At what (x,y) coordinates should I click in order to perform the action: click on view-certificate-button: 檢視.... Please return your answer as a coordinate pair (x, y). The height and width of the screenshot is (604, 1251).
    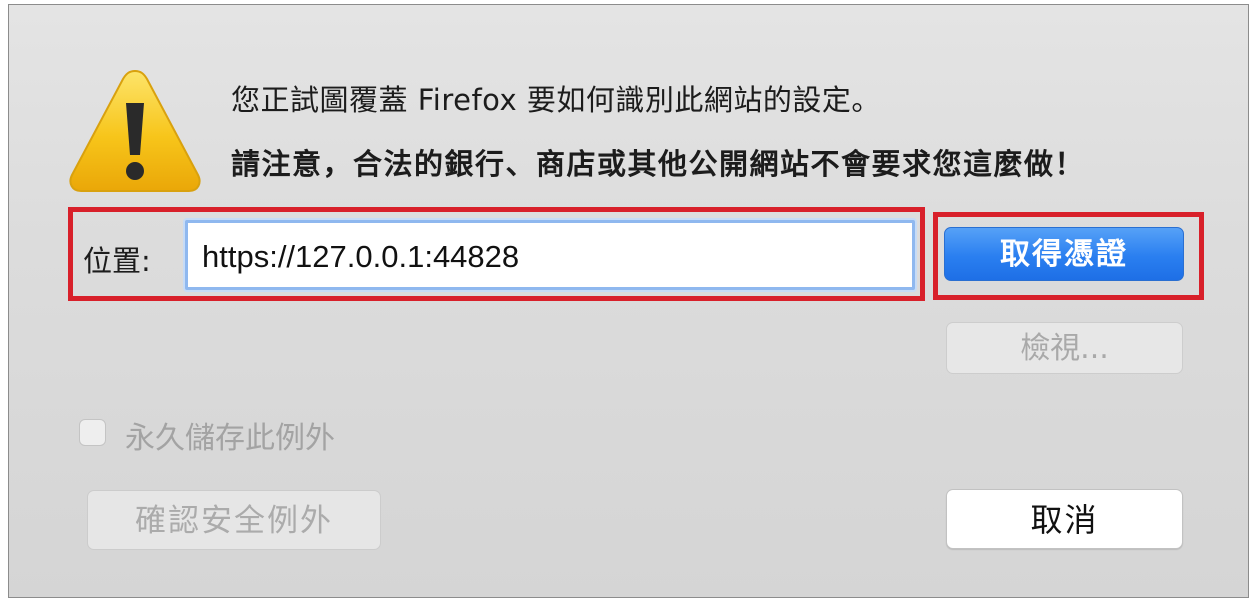
    Looking at the image, I should click on (1064, 348).